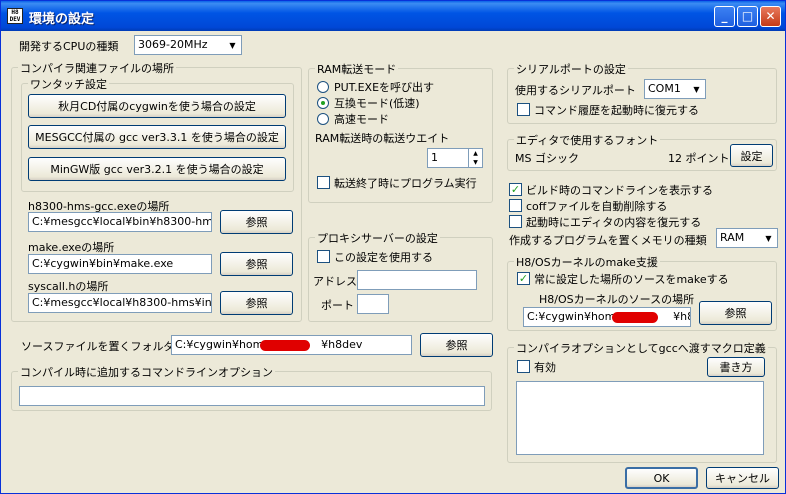  What do you see at coordinates (120, 264) in the screenshot?
I see `make-path-input: C:¥cygwin¥bin¥make.exe` at bounding box center [120, 264].